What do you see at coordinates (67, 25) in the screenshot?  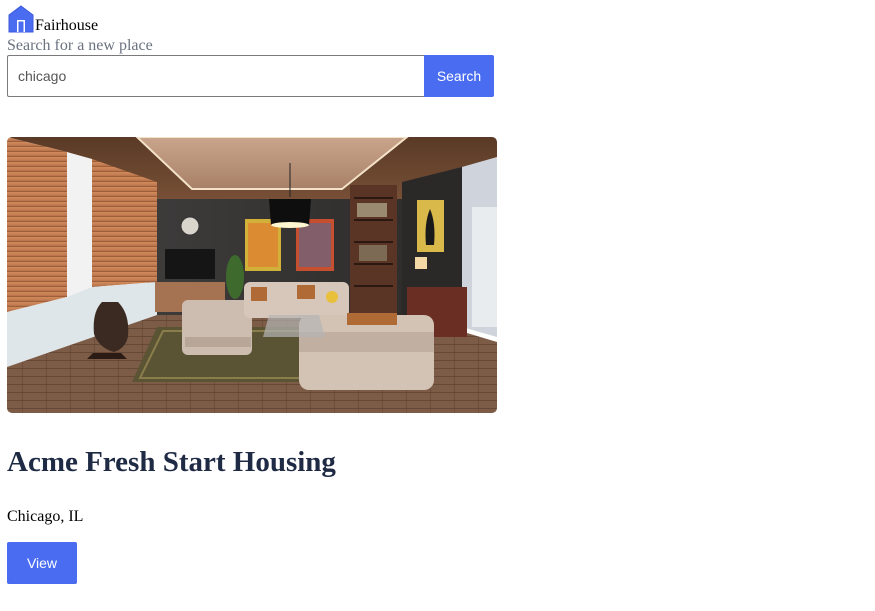 I see `brand-name: Fairhouse` at bounding box center [67, 25].